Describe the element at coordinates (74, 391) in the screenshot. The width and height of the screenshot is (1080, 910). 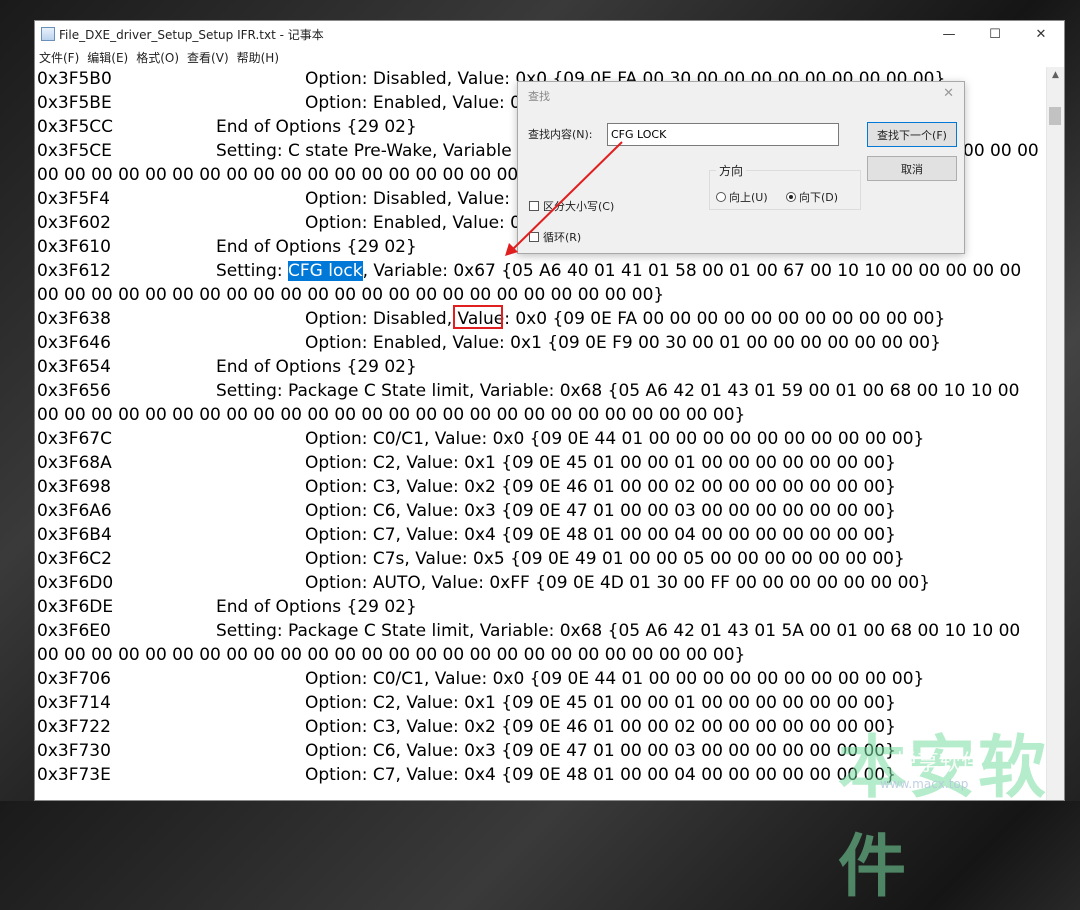
I see `line-address: 0x3F656` at that location.